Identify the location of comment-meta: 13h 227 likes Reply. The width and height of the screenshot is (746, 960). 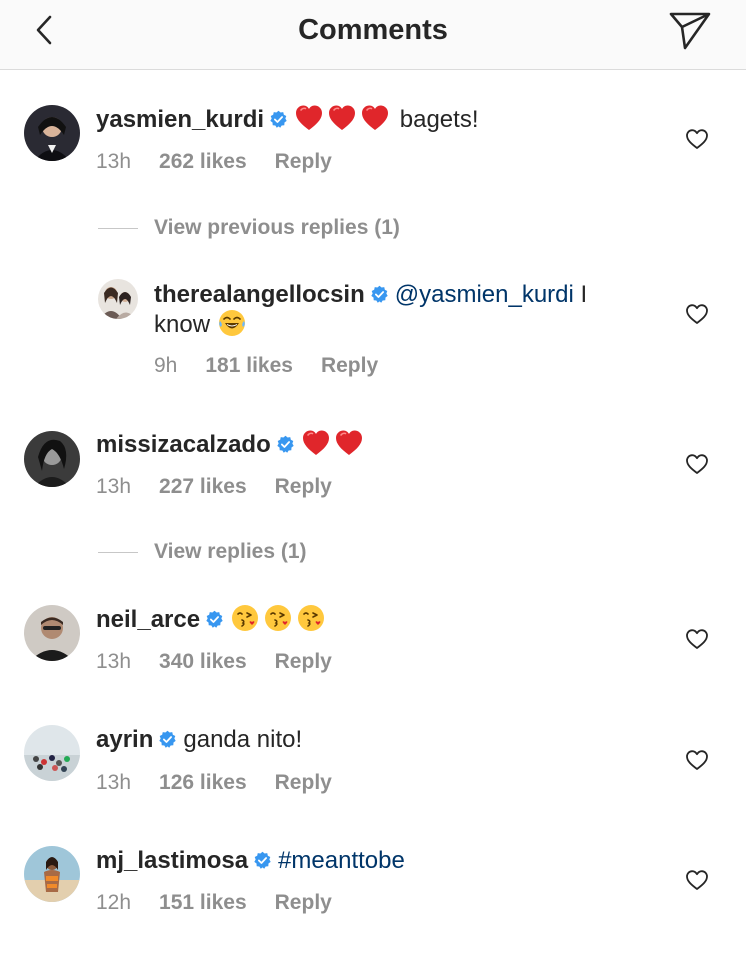
(228, 487).